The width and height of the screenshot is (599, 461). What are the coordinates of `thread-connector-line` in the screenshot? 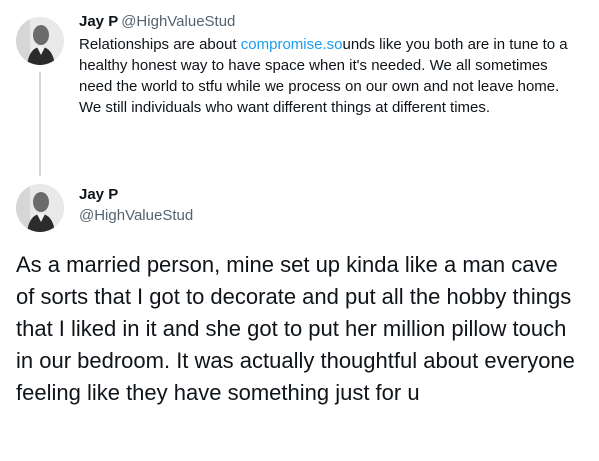 It's located at (40, 124).